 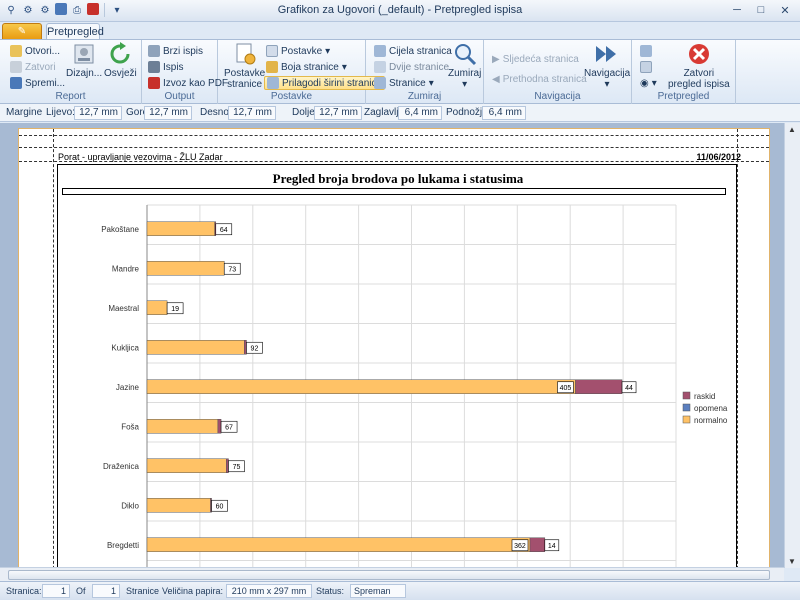 I want to click on close-preview-button: Zatvori pregled ispisa, so click(x=699, y=66).